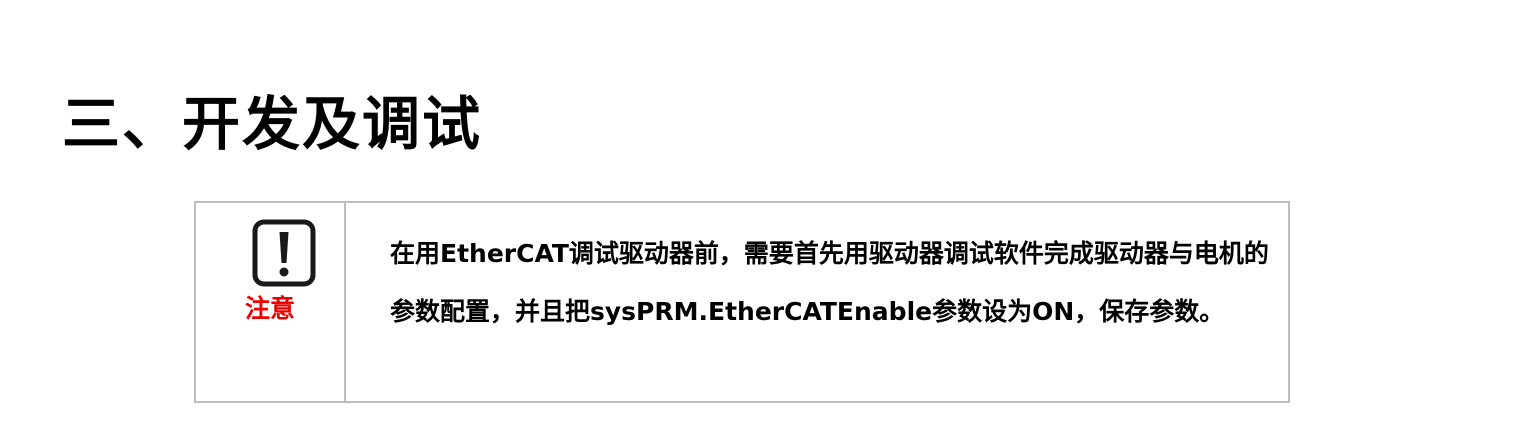 The height and width of the screenshot is (435, 1515). What do you see at coordinates (284, 253) in the screenshot?
I see `exclamation-icon` at bounding box center [284, 253].